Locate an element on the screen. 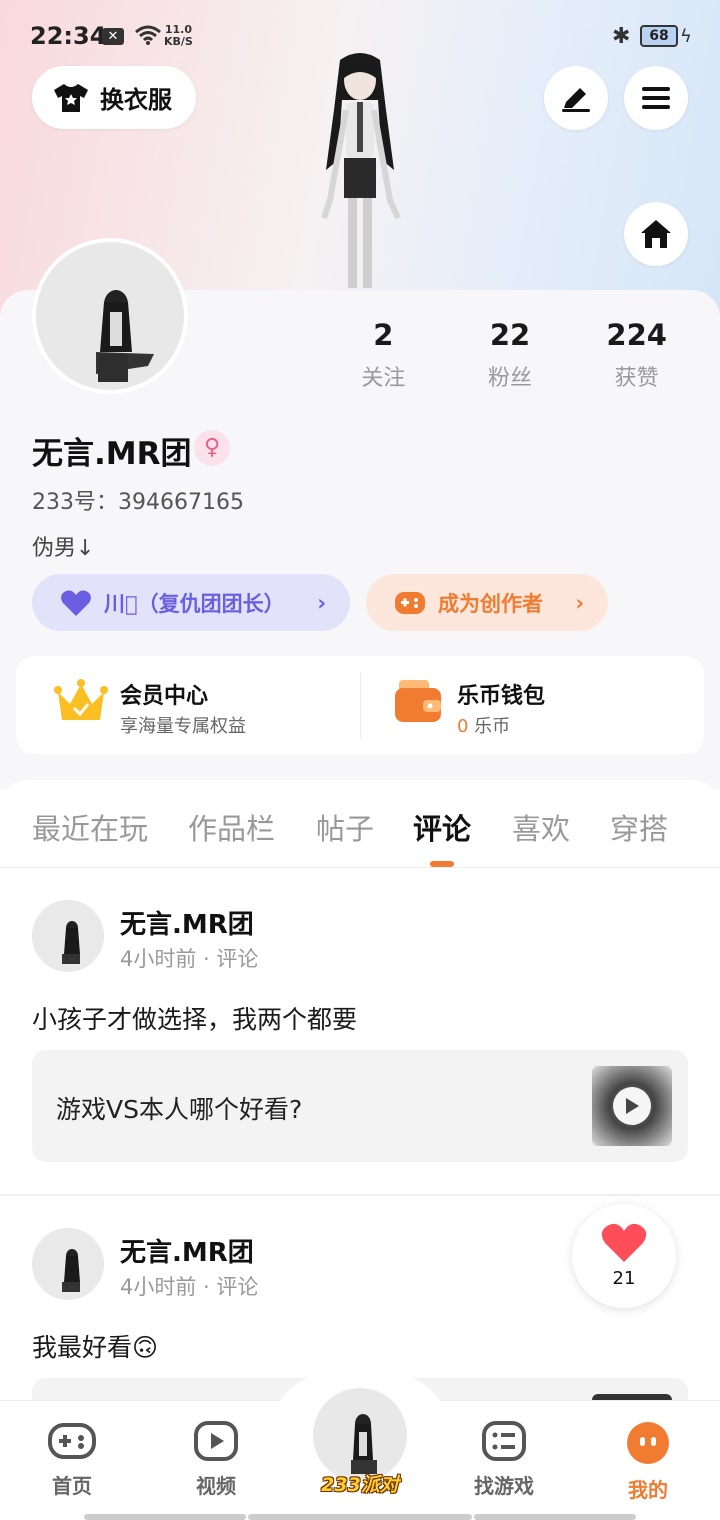  user-id: 233号：394667165 is located at coordinates (138, 502).